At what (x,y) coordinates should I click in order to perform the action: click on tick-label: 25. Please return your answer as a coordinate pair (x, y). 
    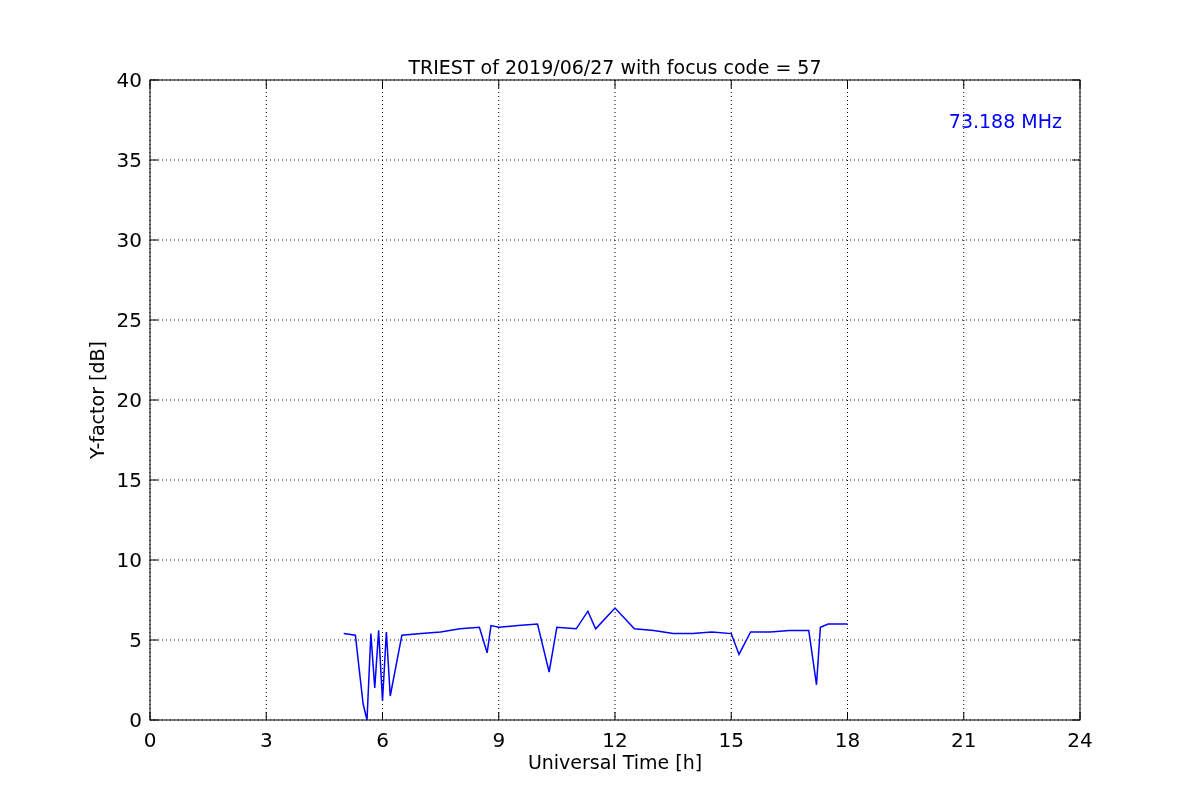
    Looking at the image, I should click on (129, 320).